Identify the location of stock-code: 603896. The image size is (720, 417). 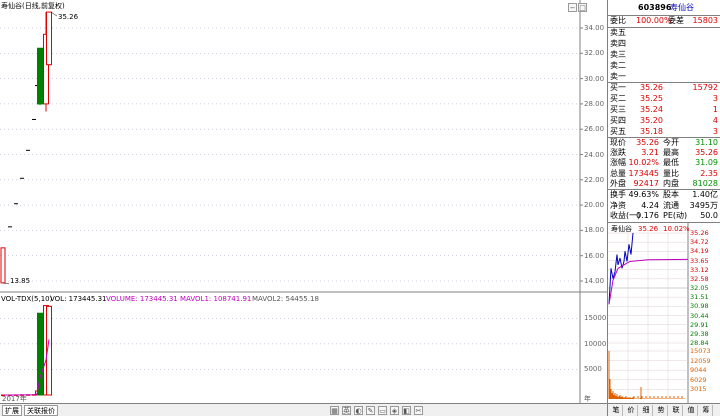
(655, 7).